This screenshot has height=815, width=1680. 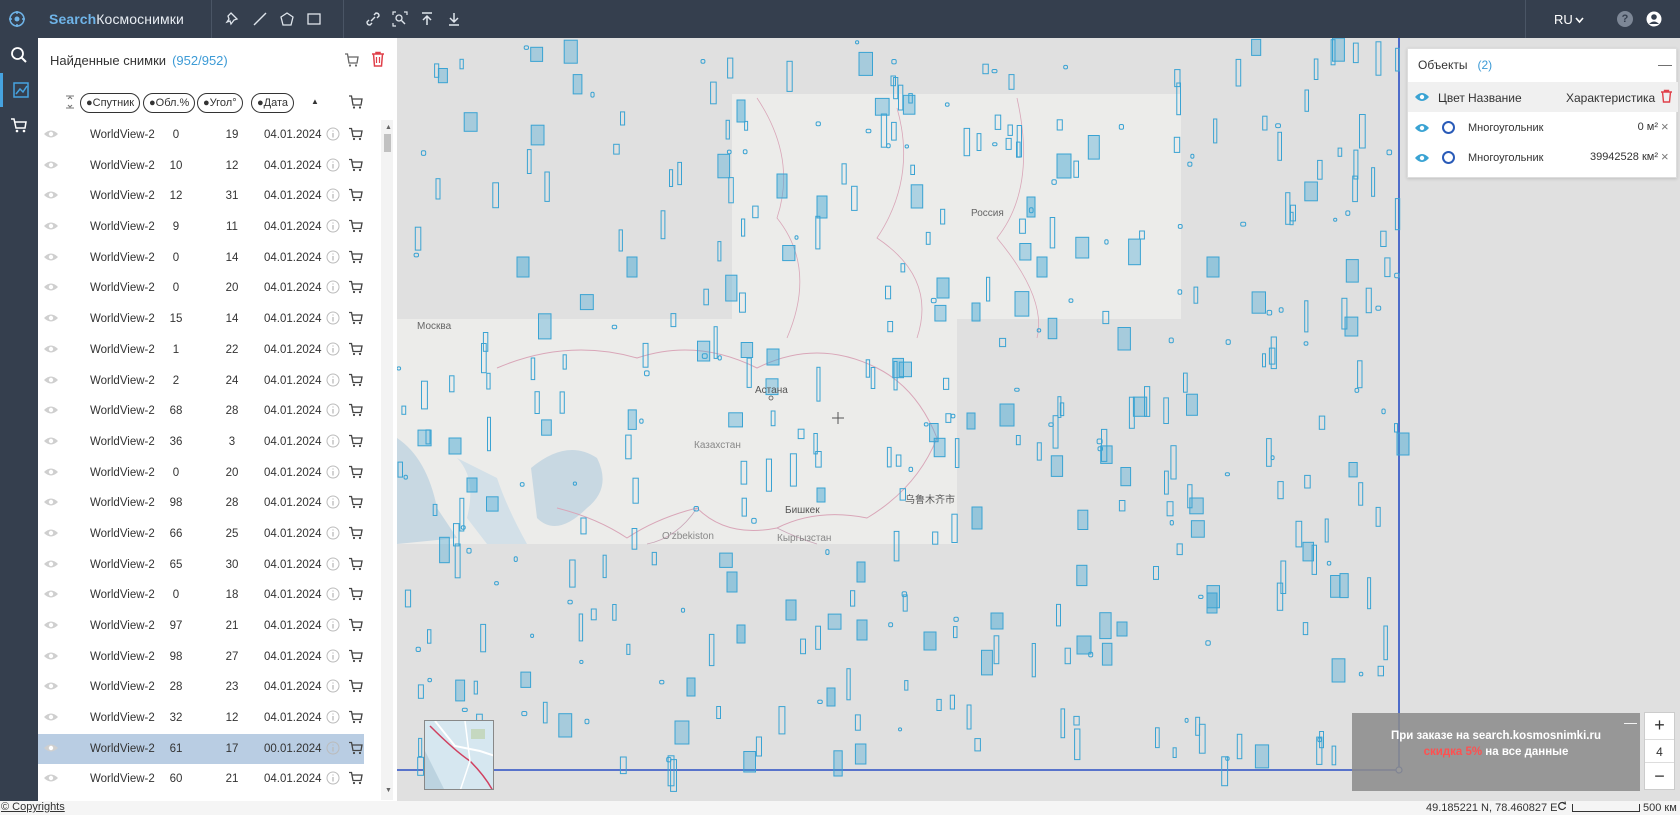 I want to click on copyrights-link: © Copyrights, so click(x=33, y=807).